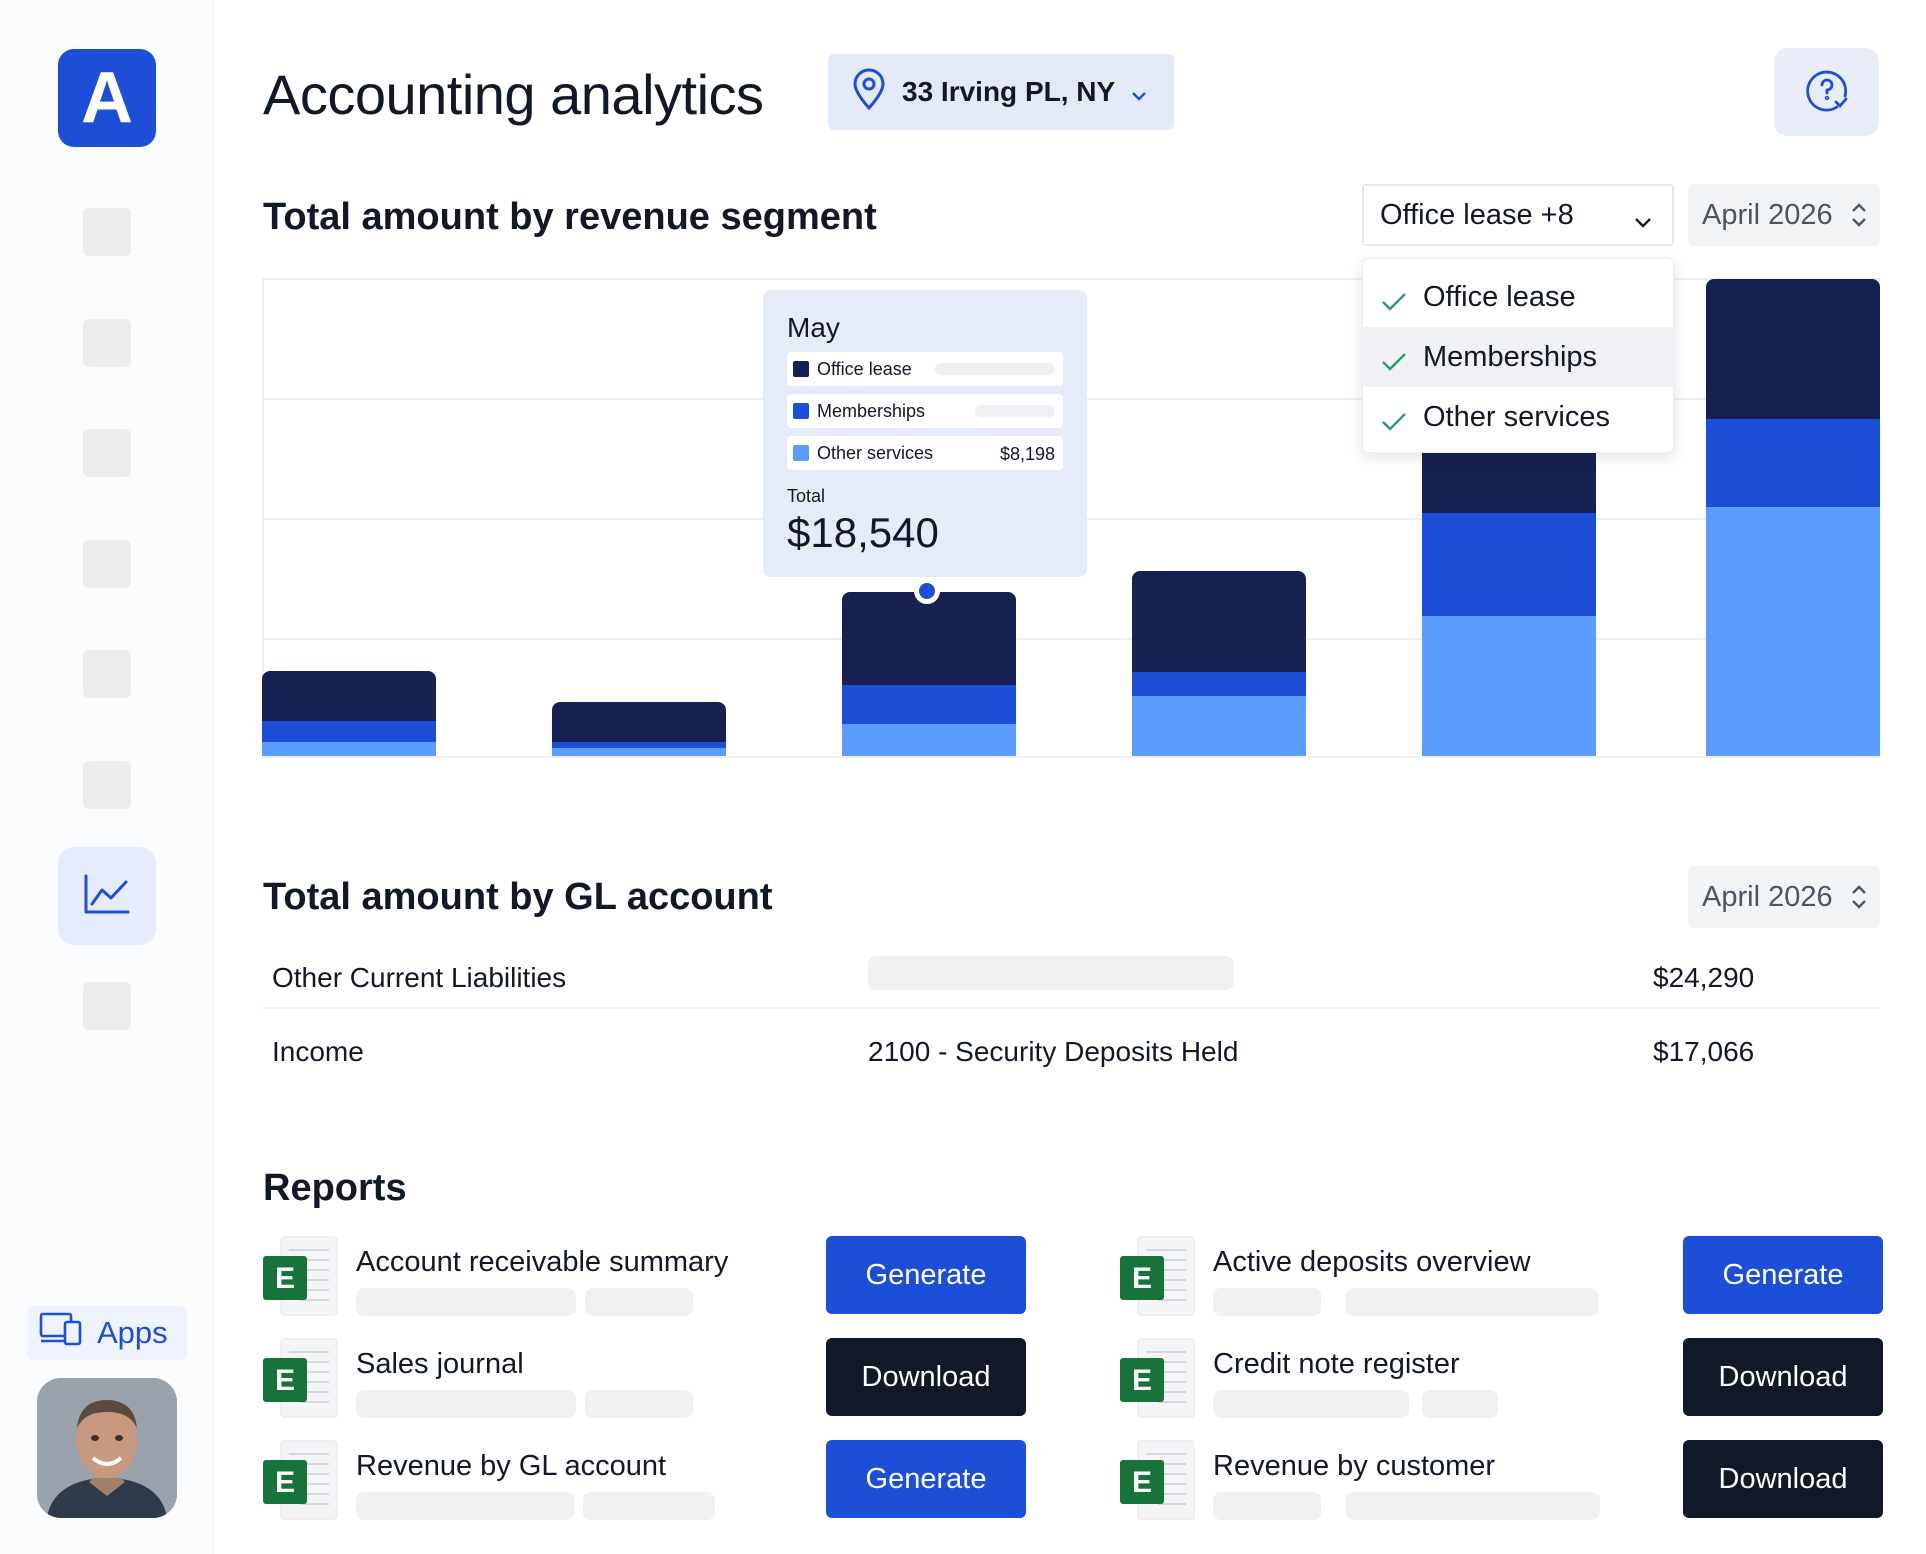 The height and width of the screenshot is (1554, 1926). What do you see at coordinates (1518, 357) in the screenshot?
I see `dropdown-item-memberships: Memberships` at bounding box center [1518, 357].